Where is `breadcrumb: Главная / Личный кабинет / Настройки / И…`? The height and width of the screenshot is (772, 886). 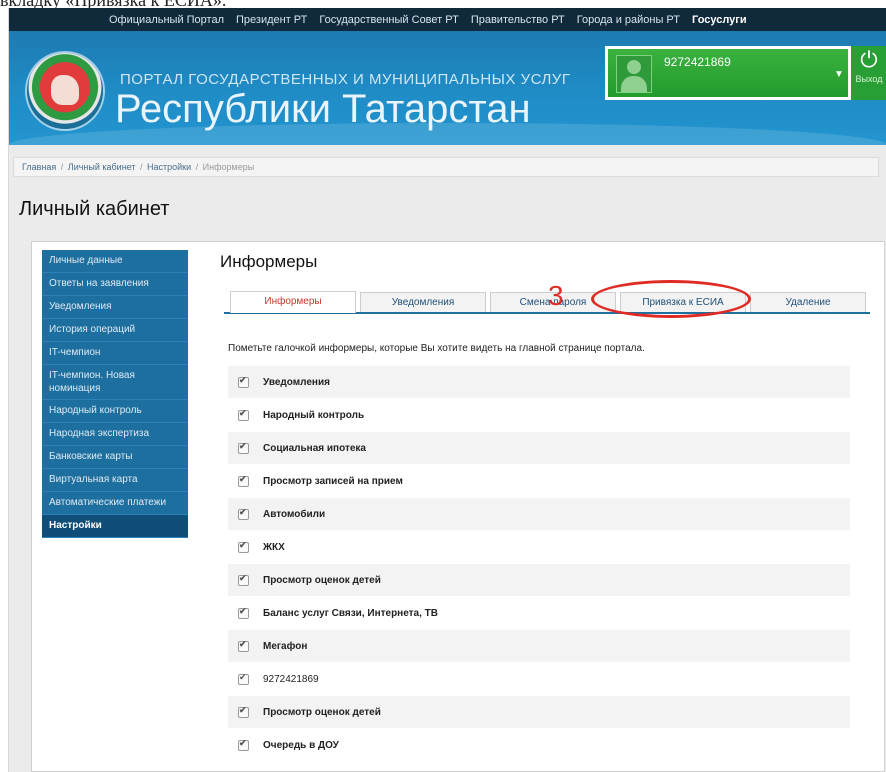 breadcrumb: Главная / Личный кабинет / Настройки / И… is located at coordinates (446, 167).